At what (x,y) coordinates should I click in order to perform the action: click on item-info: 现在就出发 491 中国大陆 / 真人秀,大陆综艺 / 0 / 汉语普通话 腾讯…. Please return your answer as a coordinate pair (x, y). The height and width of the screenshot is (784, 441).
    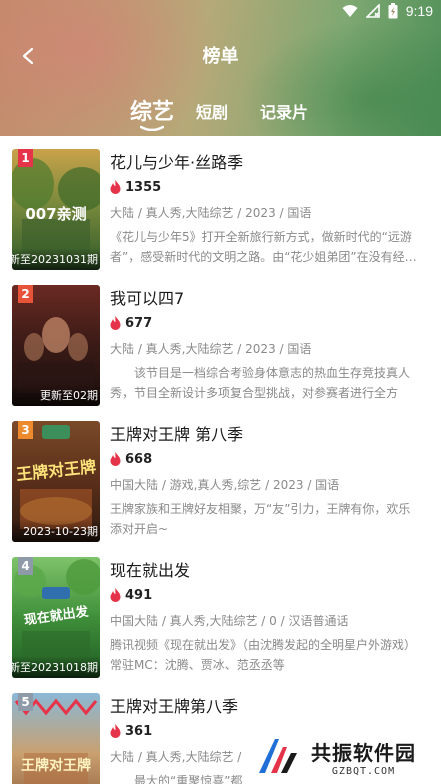
    Looking at the image, I should click on (272, 617).